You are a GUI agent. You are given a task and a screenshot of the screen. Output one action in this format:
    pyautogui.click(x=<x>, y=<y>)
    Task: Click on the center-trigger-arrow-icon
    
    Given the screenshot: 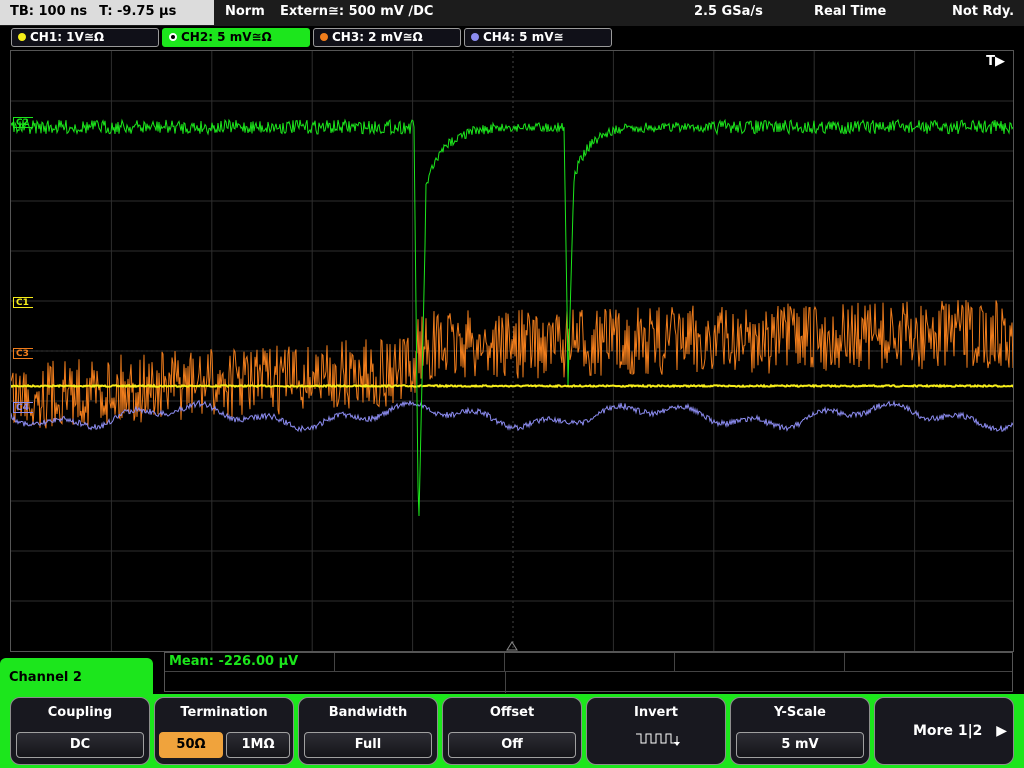 What is the action you would take?
    pyautogui.click(x=512, y=646)
    